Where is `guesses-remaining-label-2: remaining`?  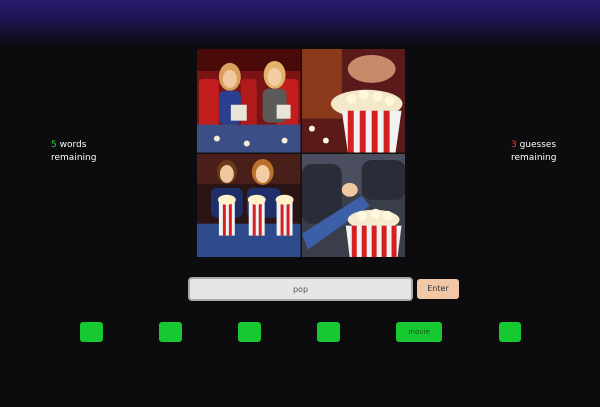 guesses-remaining-label-2: remaining is located at coordinates (534, 158).